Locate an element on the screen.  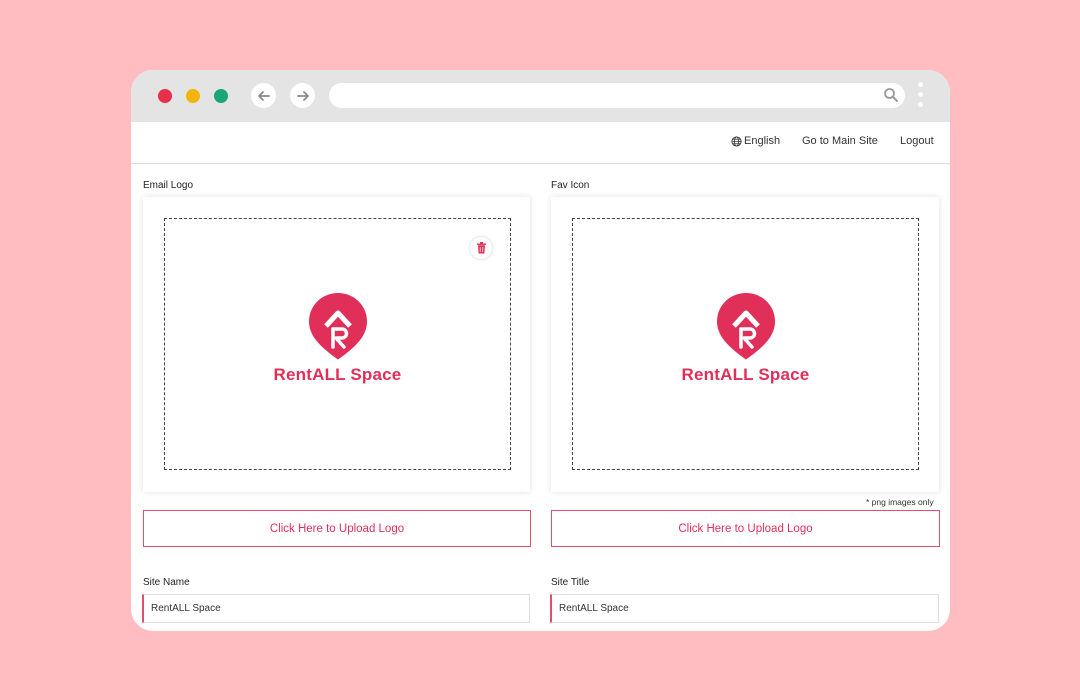
go-to-main-site-link: Go to Main Site is located at coordinates (840, 141).